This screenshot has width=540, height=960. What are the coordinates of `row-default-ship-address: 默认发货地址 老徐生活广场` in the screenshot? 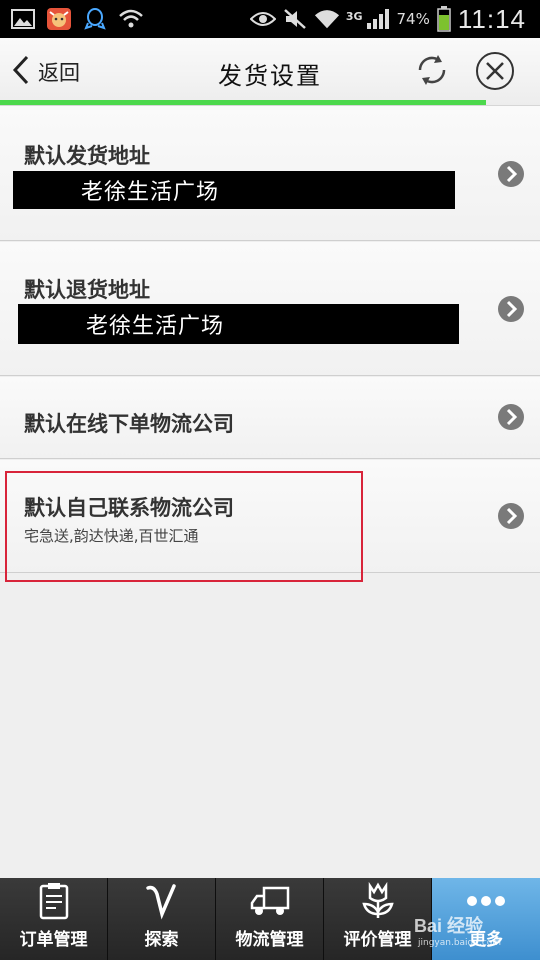 It's located at (270, 173).